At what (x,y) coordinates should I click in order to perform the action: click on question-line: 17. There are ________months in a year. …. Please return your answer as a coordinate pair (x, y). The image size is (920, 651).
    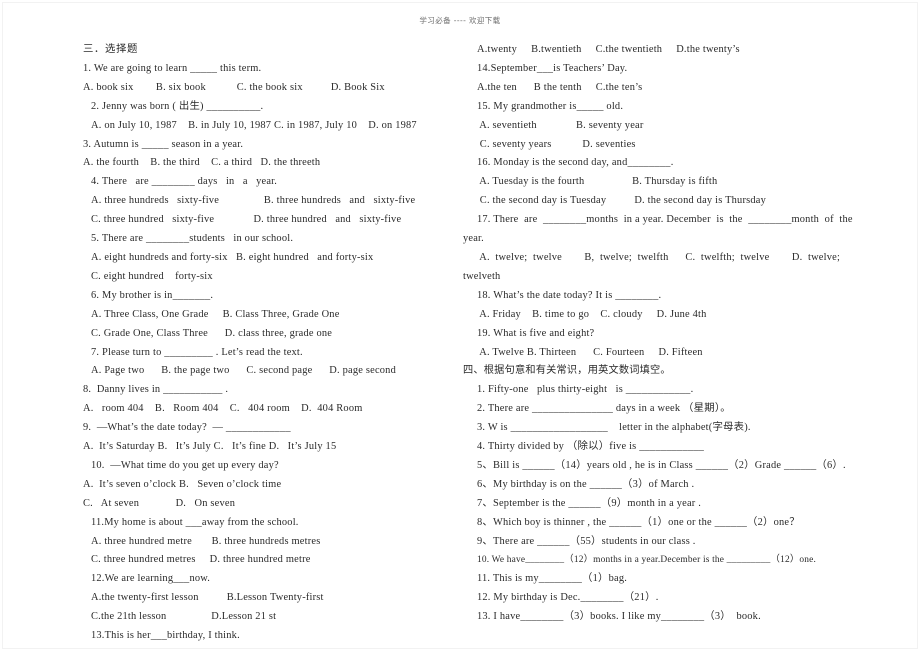
    Looking at the image, I should click on (665, 220).